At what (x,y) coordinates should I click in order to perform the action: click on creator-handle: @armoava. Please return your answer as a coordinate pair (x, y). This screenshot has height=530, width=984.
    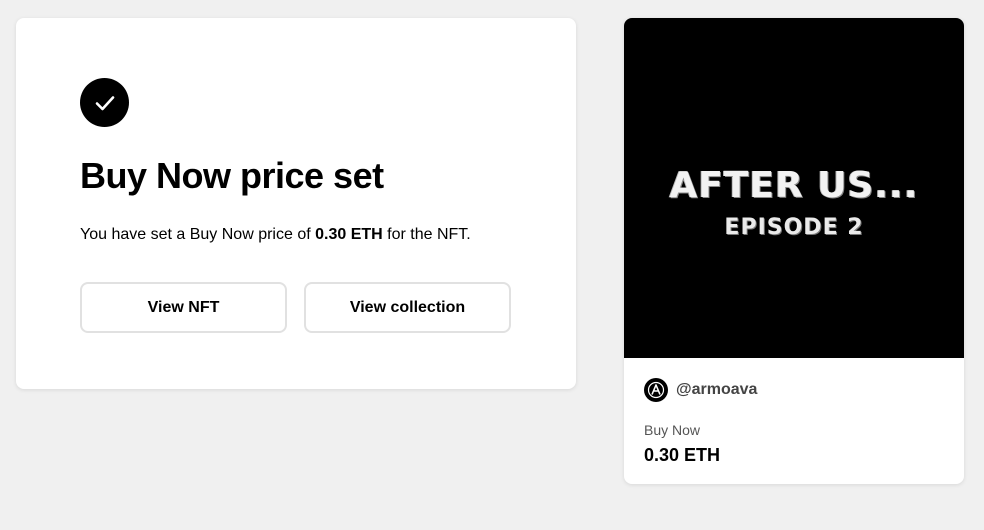
    Looking at the image, I should click on (716, 390).